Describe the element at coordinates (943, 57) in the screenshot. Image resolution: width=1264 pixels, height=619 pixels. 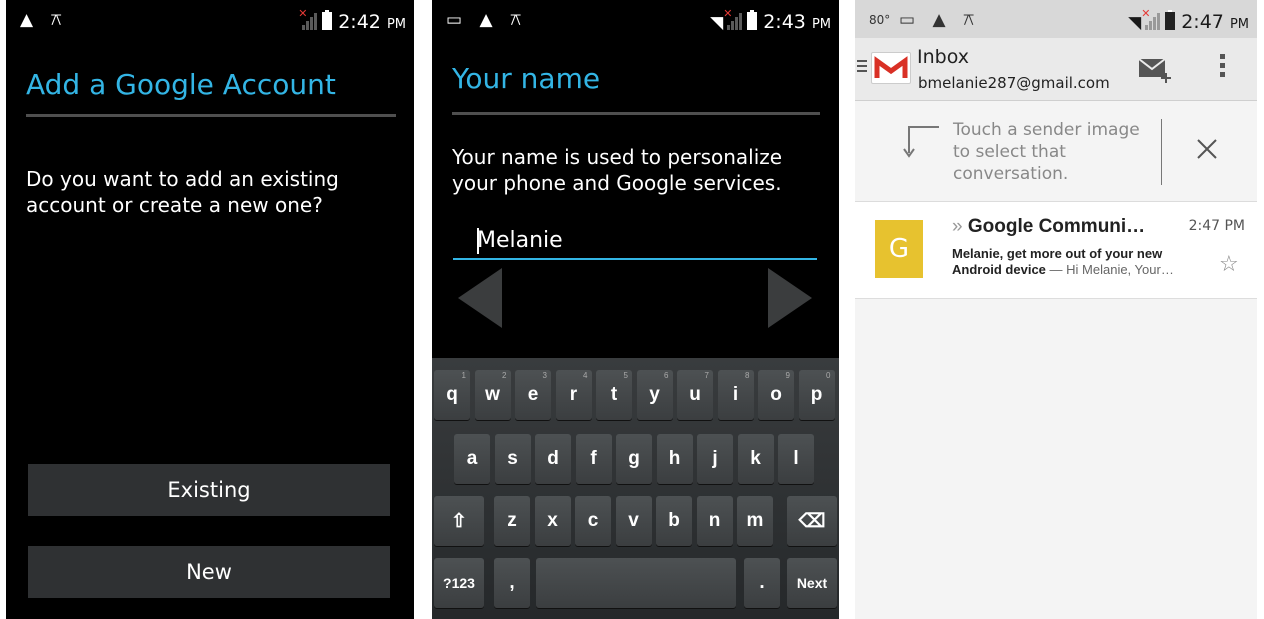
I see `inbox-title: Inbox` at that location.